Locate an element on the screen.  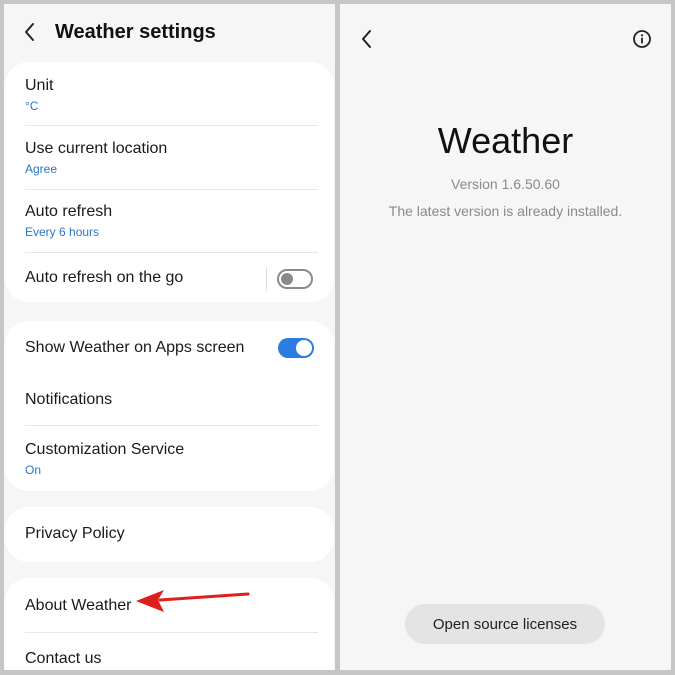
app-name: Weather is located at coordinates (505, 140).